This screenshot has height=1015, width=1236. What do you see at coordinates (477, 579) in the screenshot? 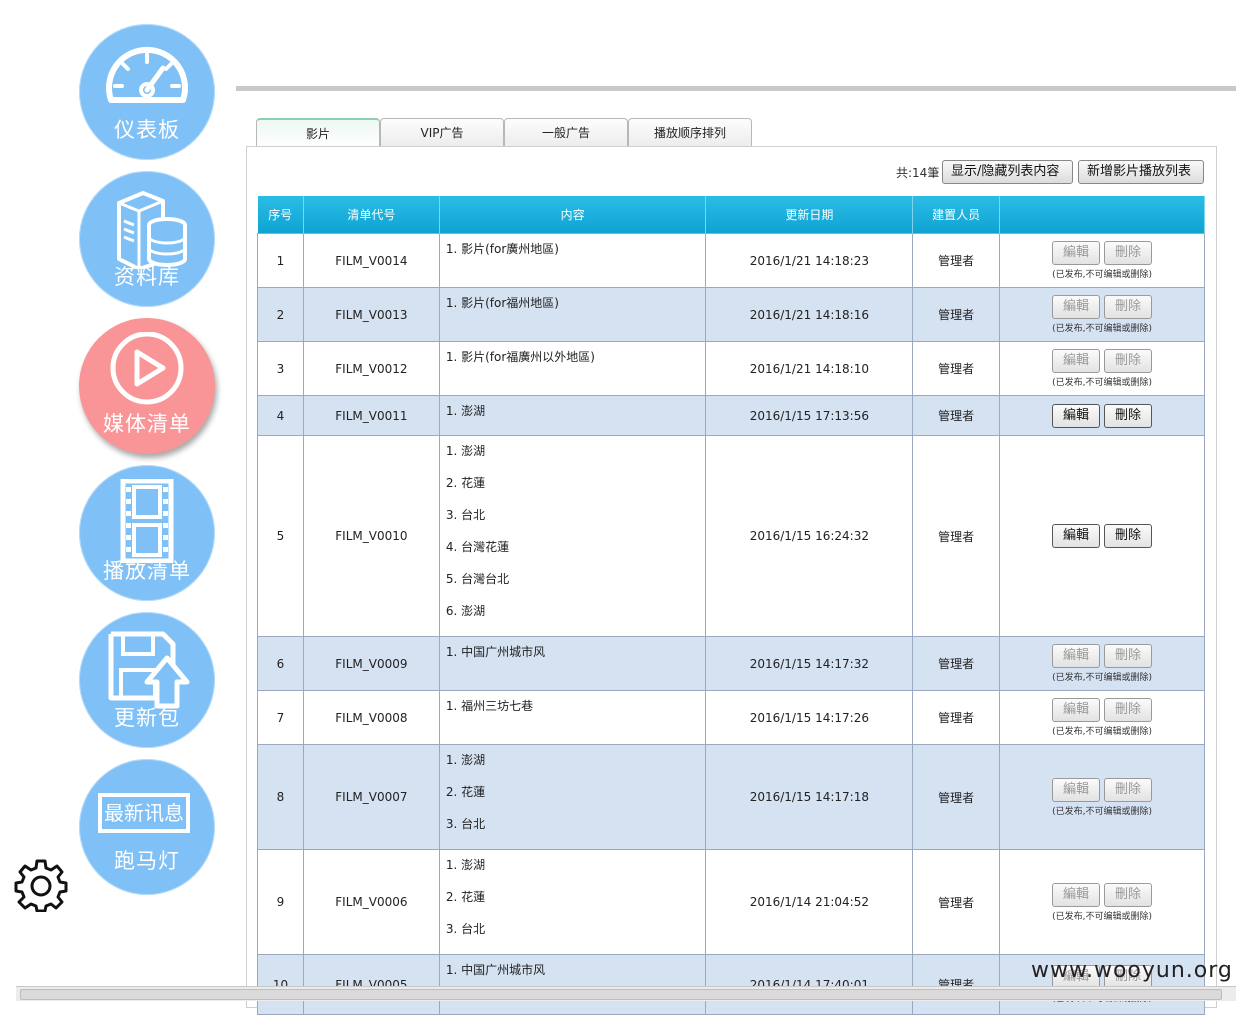
I see `content-item: 5. 台灣台北` at bounding box center [477, 579].